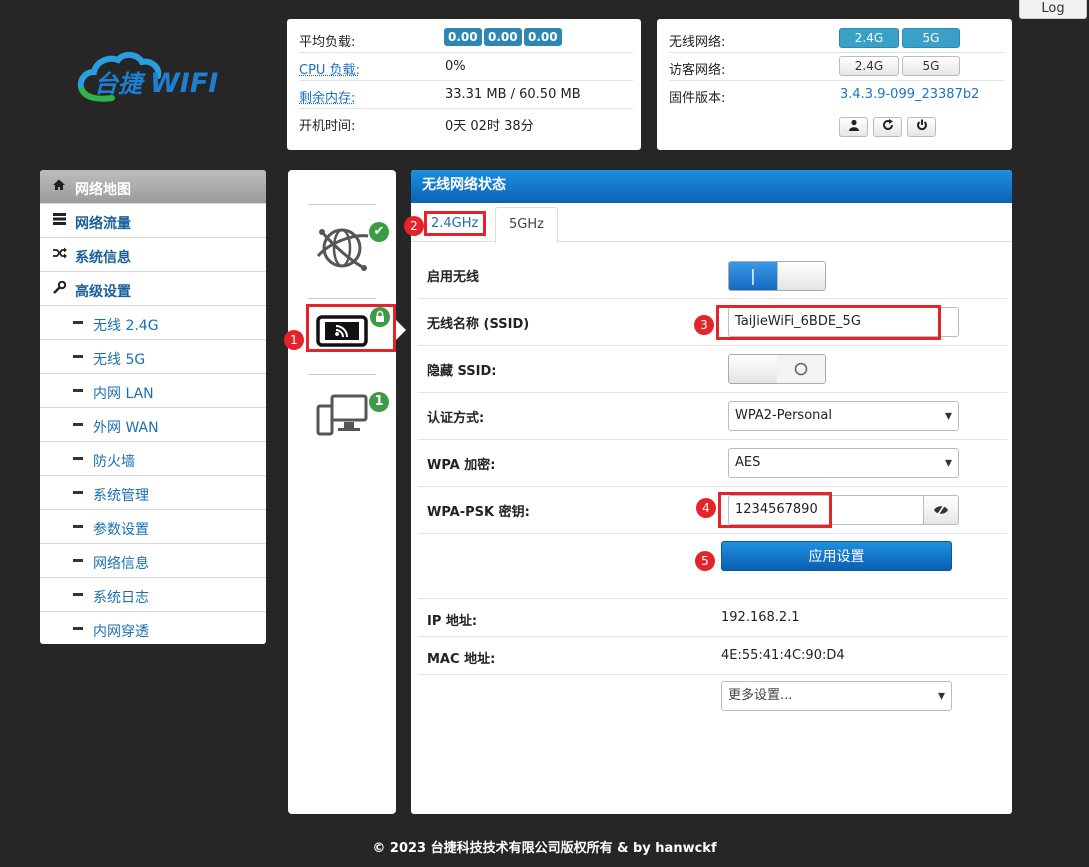 The width and height of the screenshot is (1089, 867). What do you see at coordinates (843, 416) in the screenshot?
I see `auth-select: WPA2-Personal` at bounding box center [843, 416].